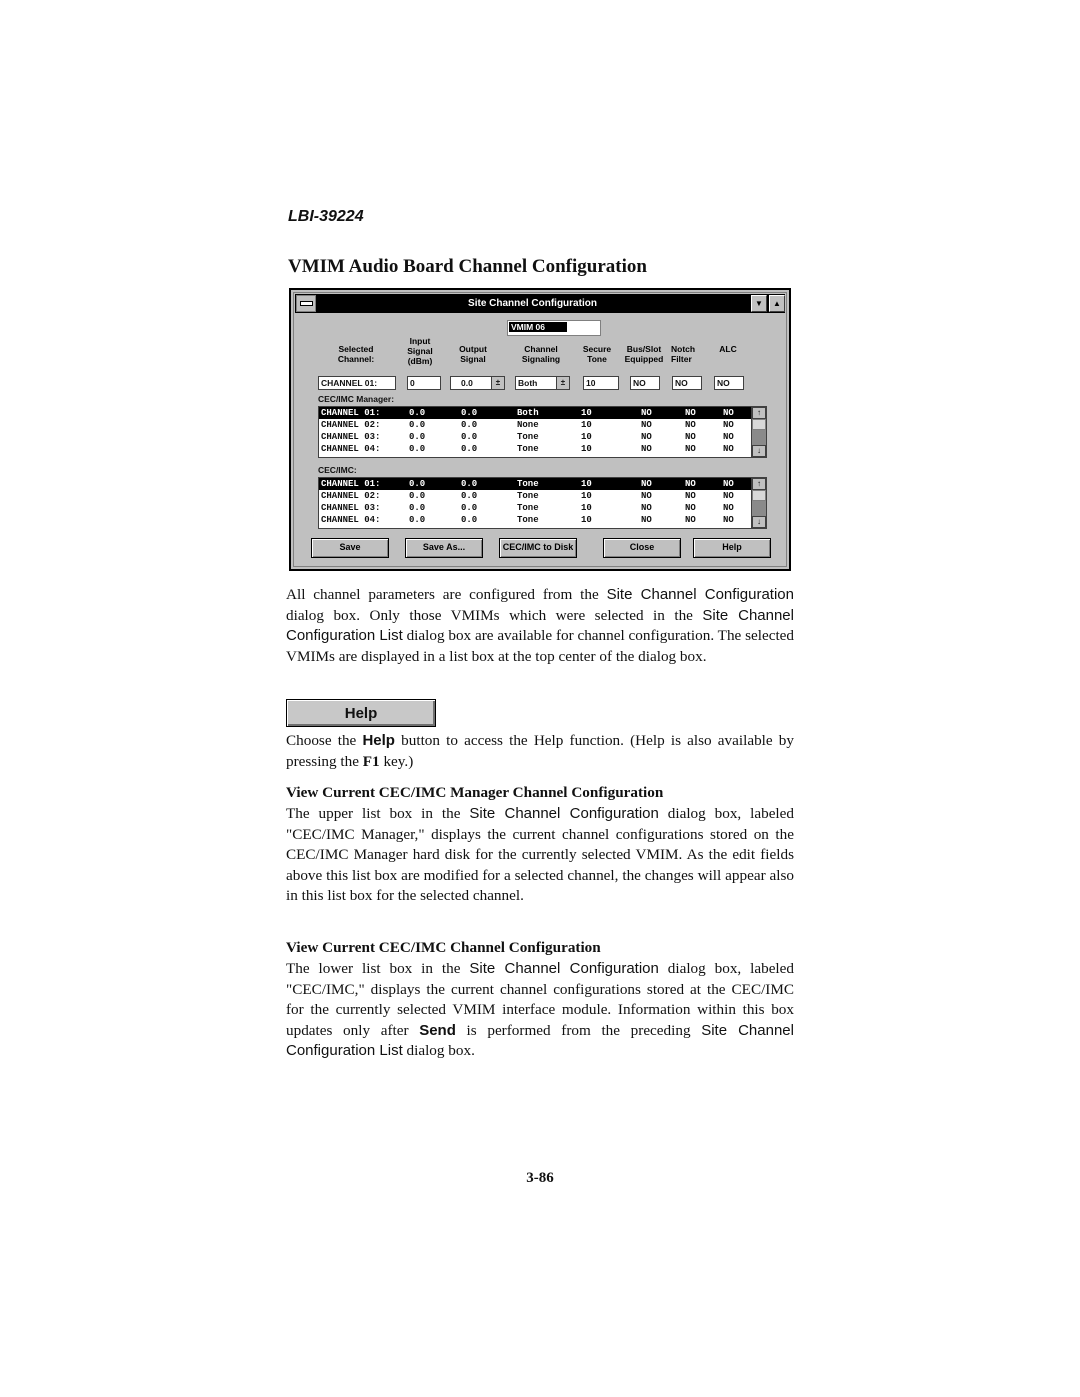 Image resolution: width=1080 pixels, height=1397 pixels. Describe the element at coordinates (324, 740) in the screenshot. I see `text: Choose the` at that location.